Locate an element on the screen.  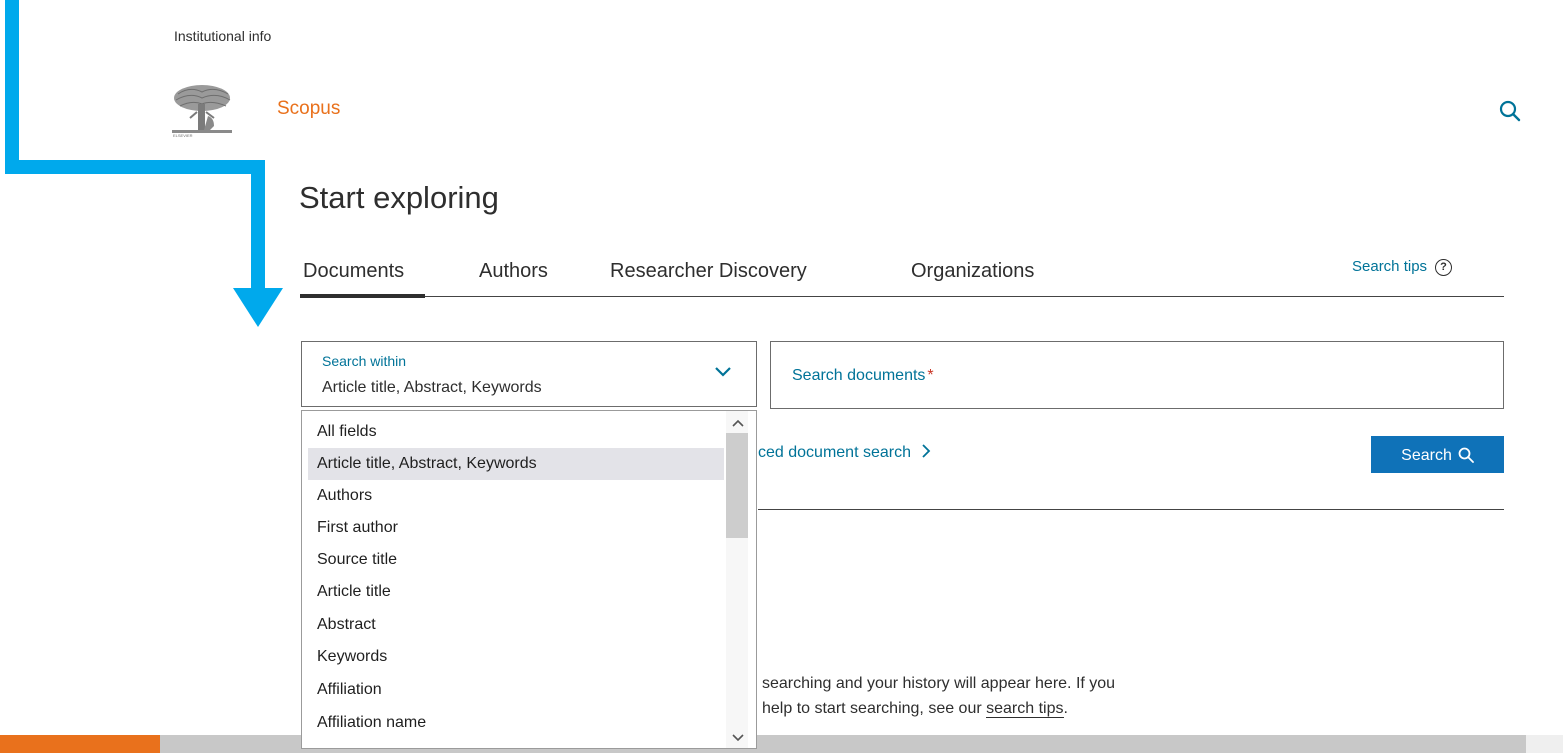
scopus-brand: Scopus is located at coordinates (308, 109).